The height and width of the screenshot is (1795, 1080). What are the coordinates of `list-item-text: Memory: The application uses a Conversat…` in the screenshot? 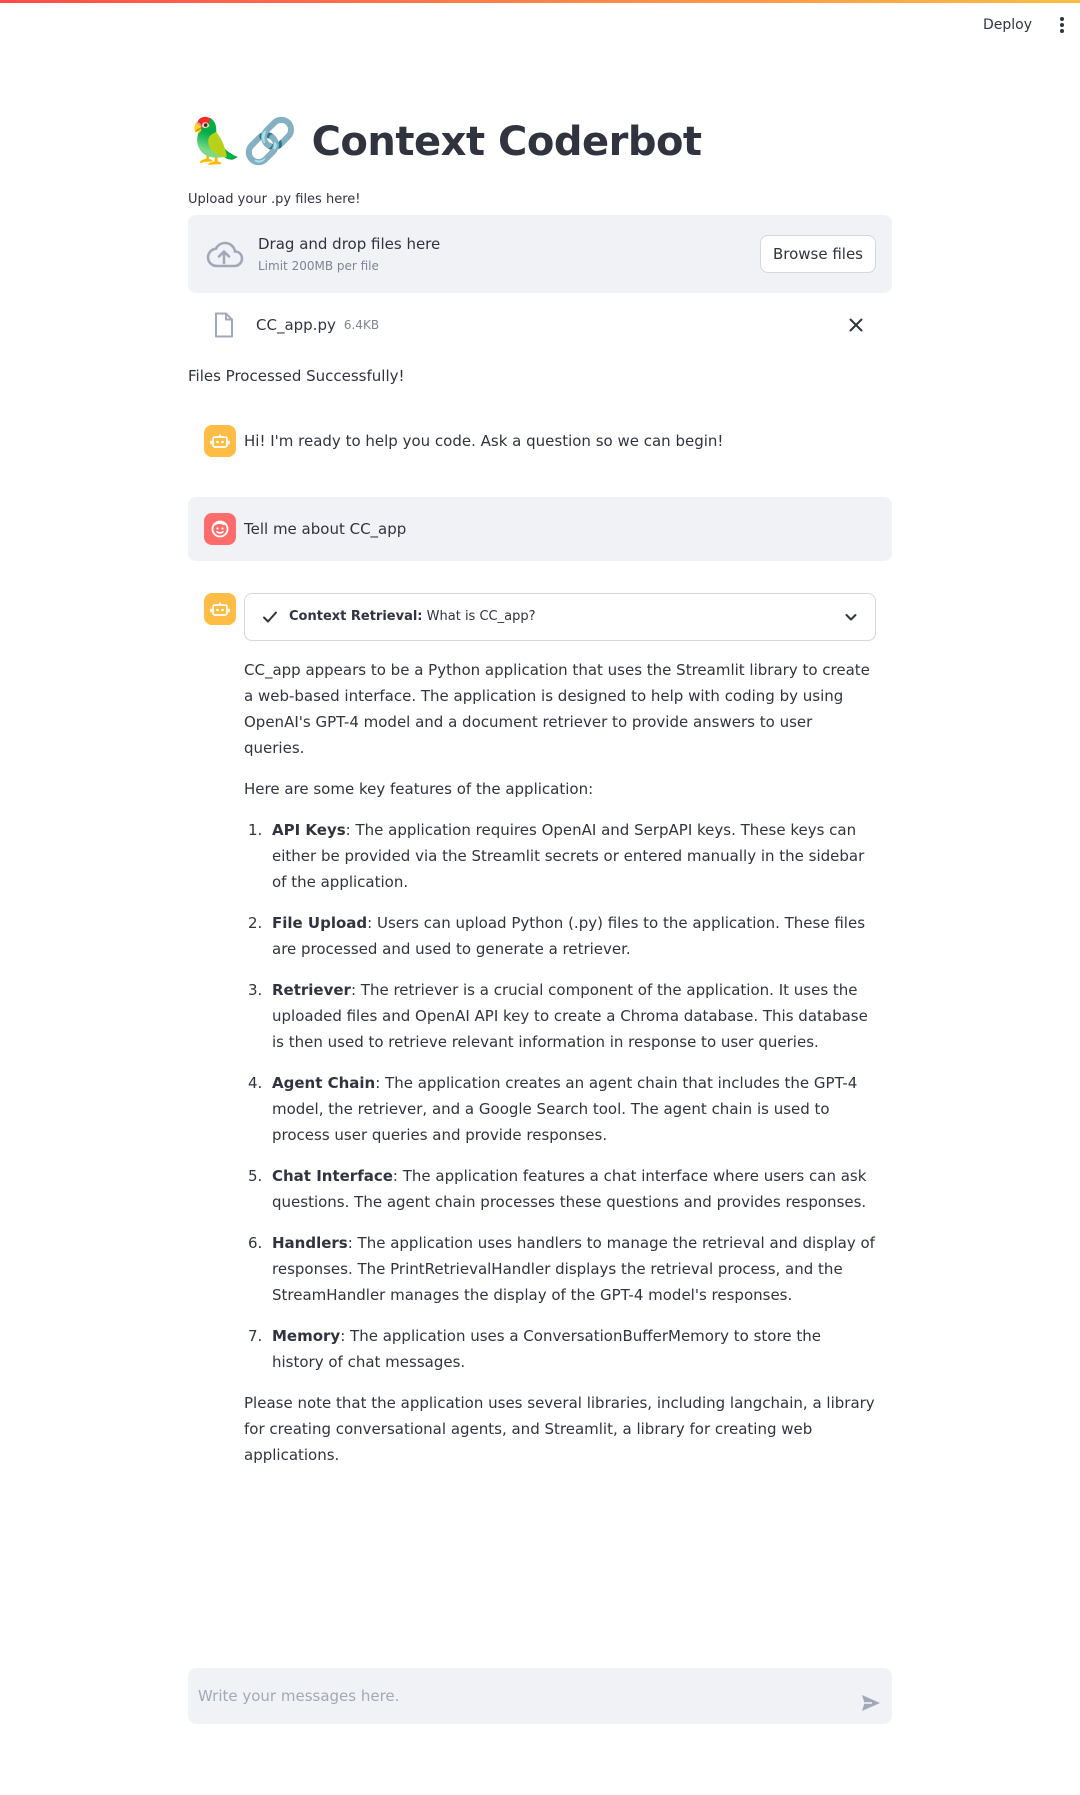 It's located at (574, 1349).